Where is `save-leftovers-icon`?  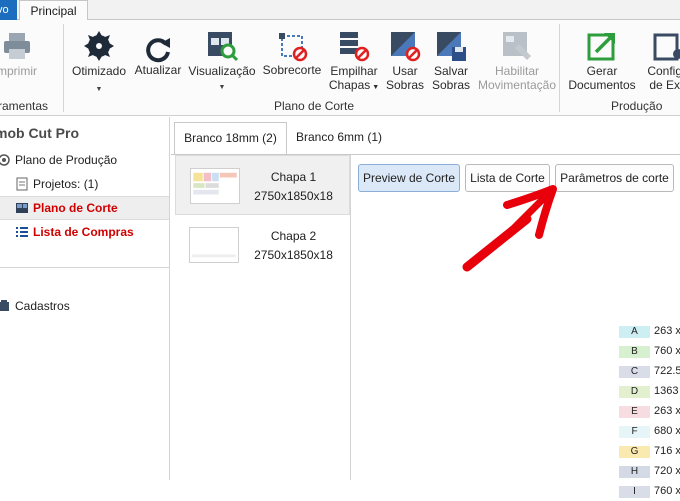
save-leftovers-icon is located at coordinates (451, 46).